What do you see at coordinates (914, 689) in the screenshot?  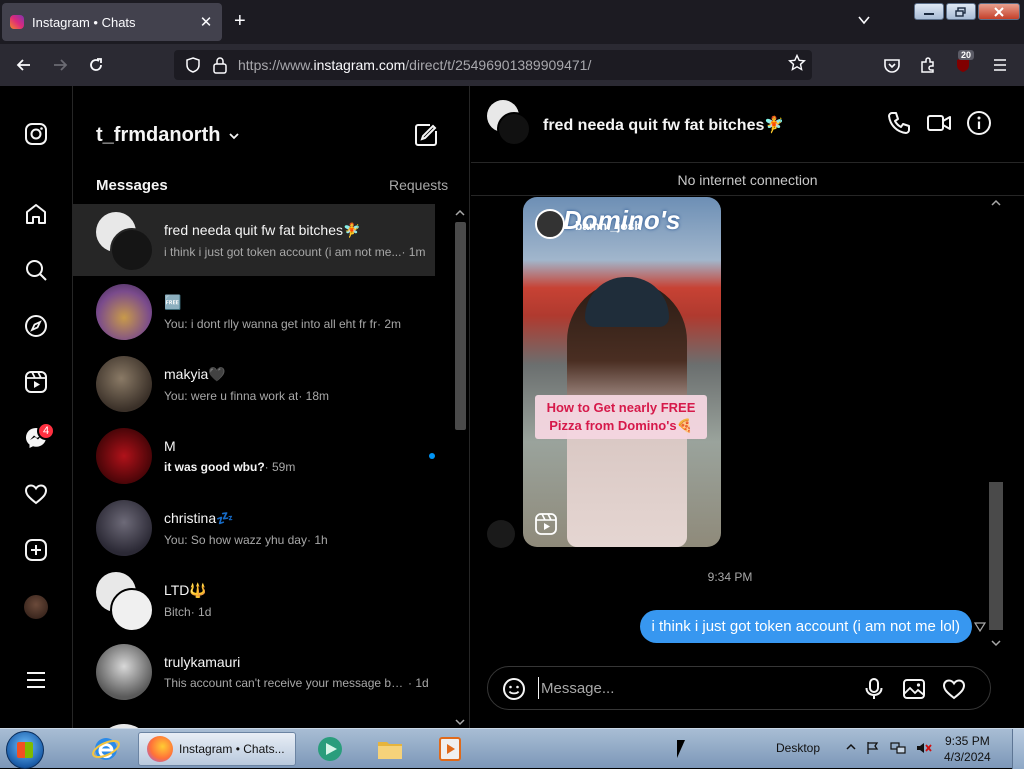 I see `image-upload-icon` at bounding box center [914, 689].